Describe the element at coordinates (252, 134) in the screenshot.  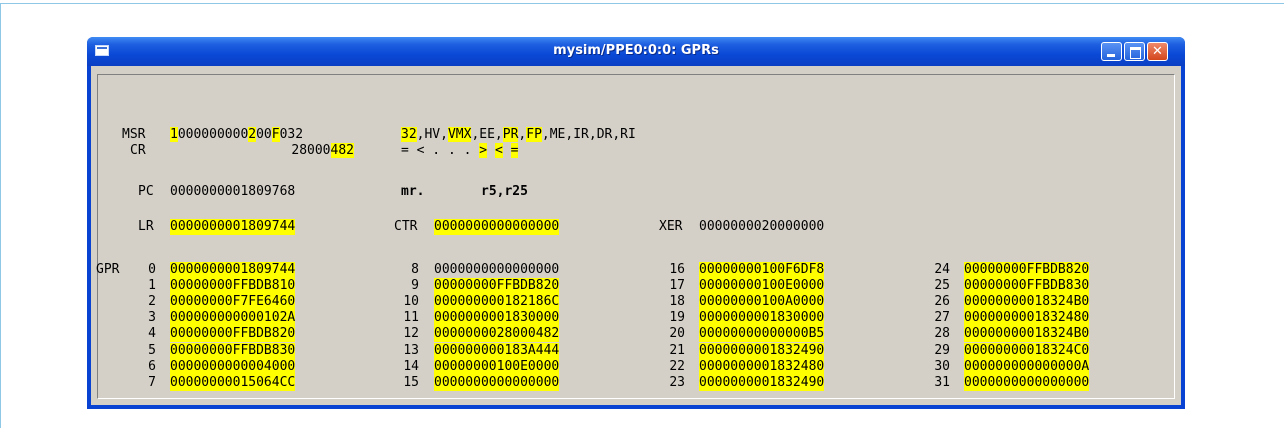
I see `text-segment: 2` at that location.